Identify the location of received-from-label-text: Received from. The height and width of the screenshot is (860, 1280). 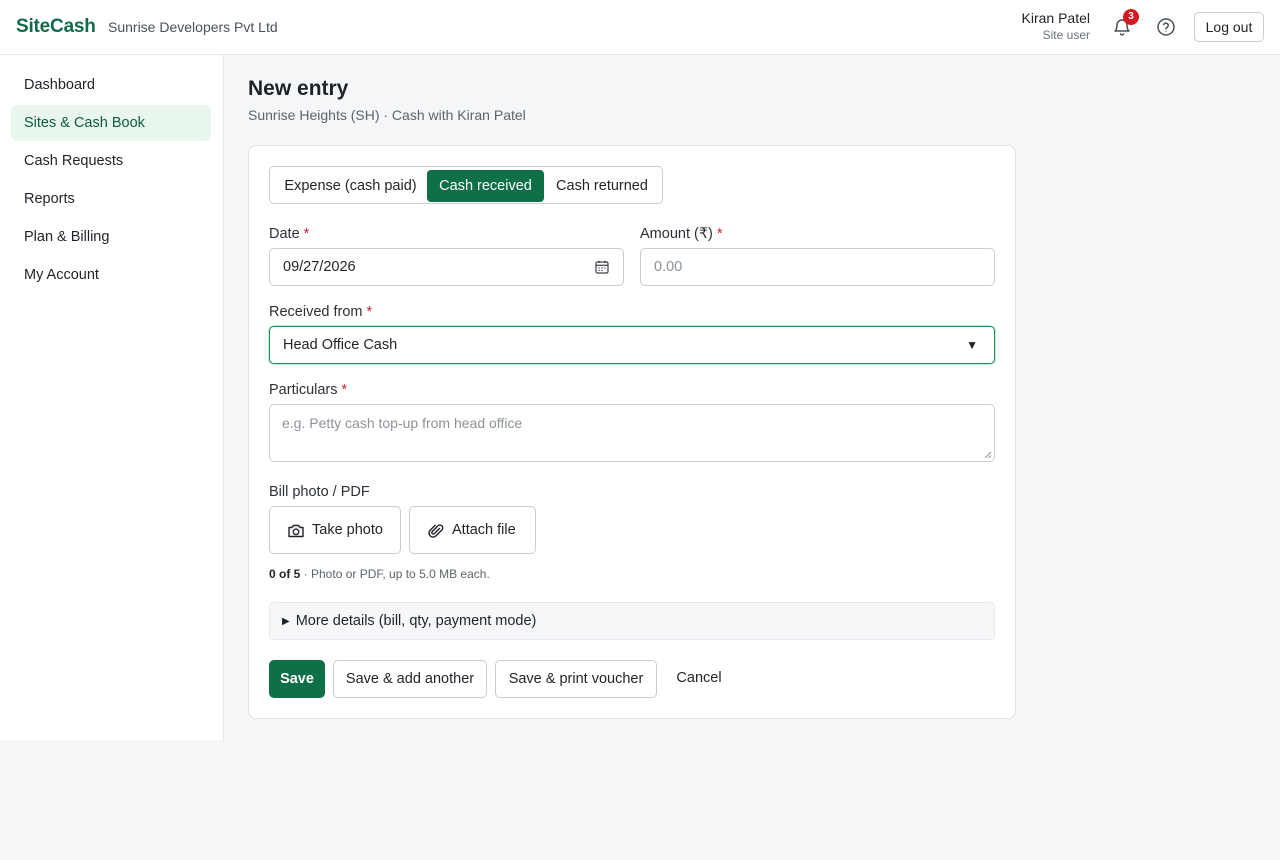
(316, 312).